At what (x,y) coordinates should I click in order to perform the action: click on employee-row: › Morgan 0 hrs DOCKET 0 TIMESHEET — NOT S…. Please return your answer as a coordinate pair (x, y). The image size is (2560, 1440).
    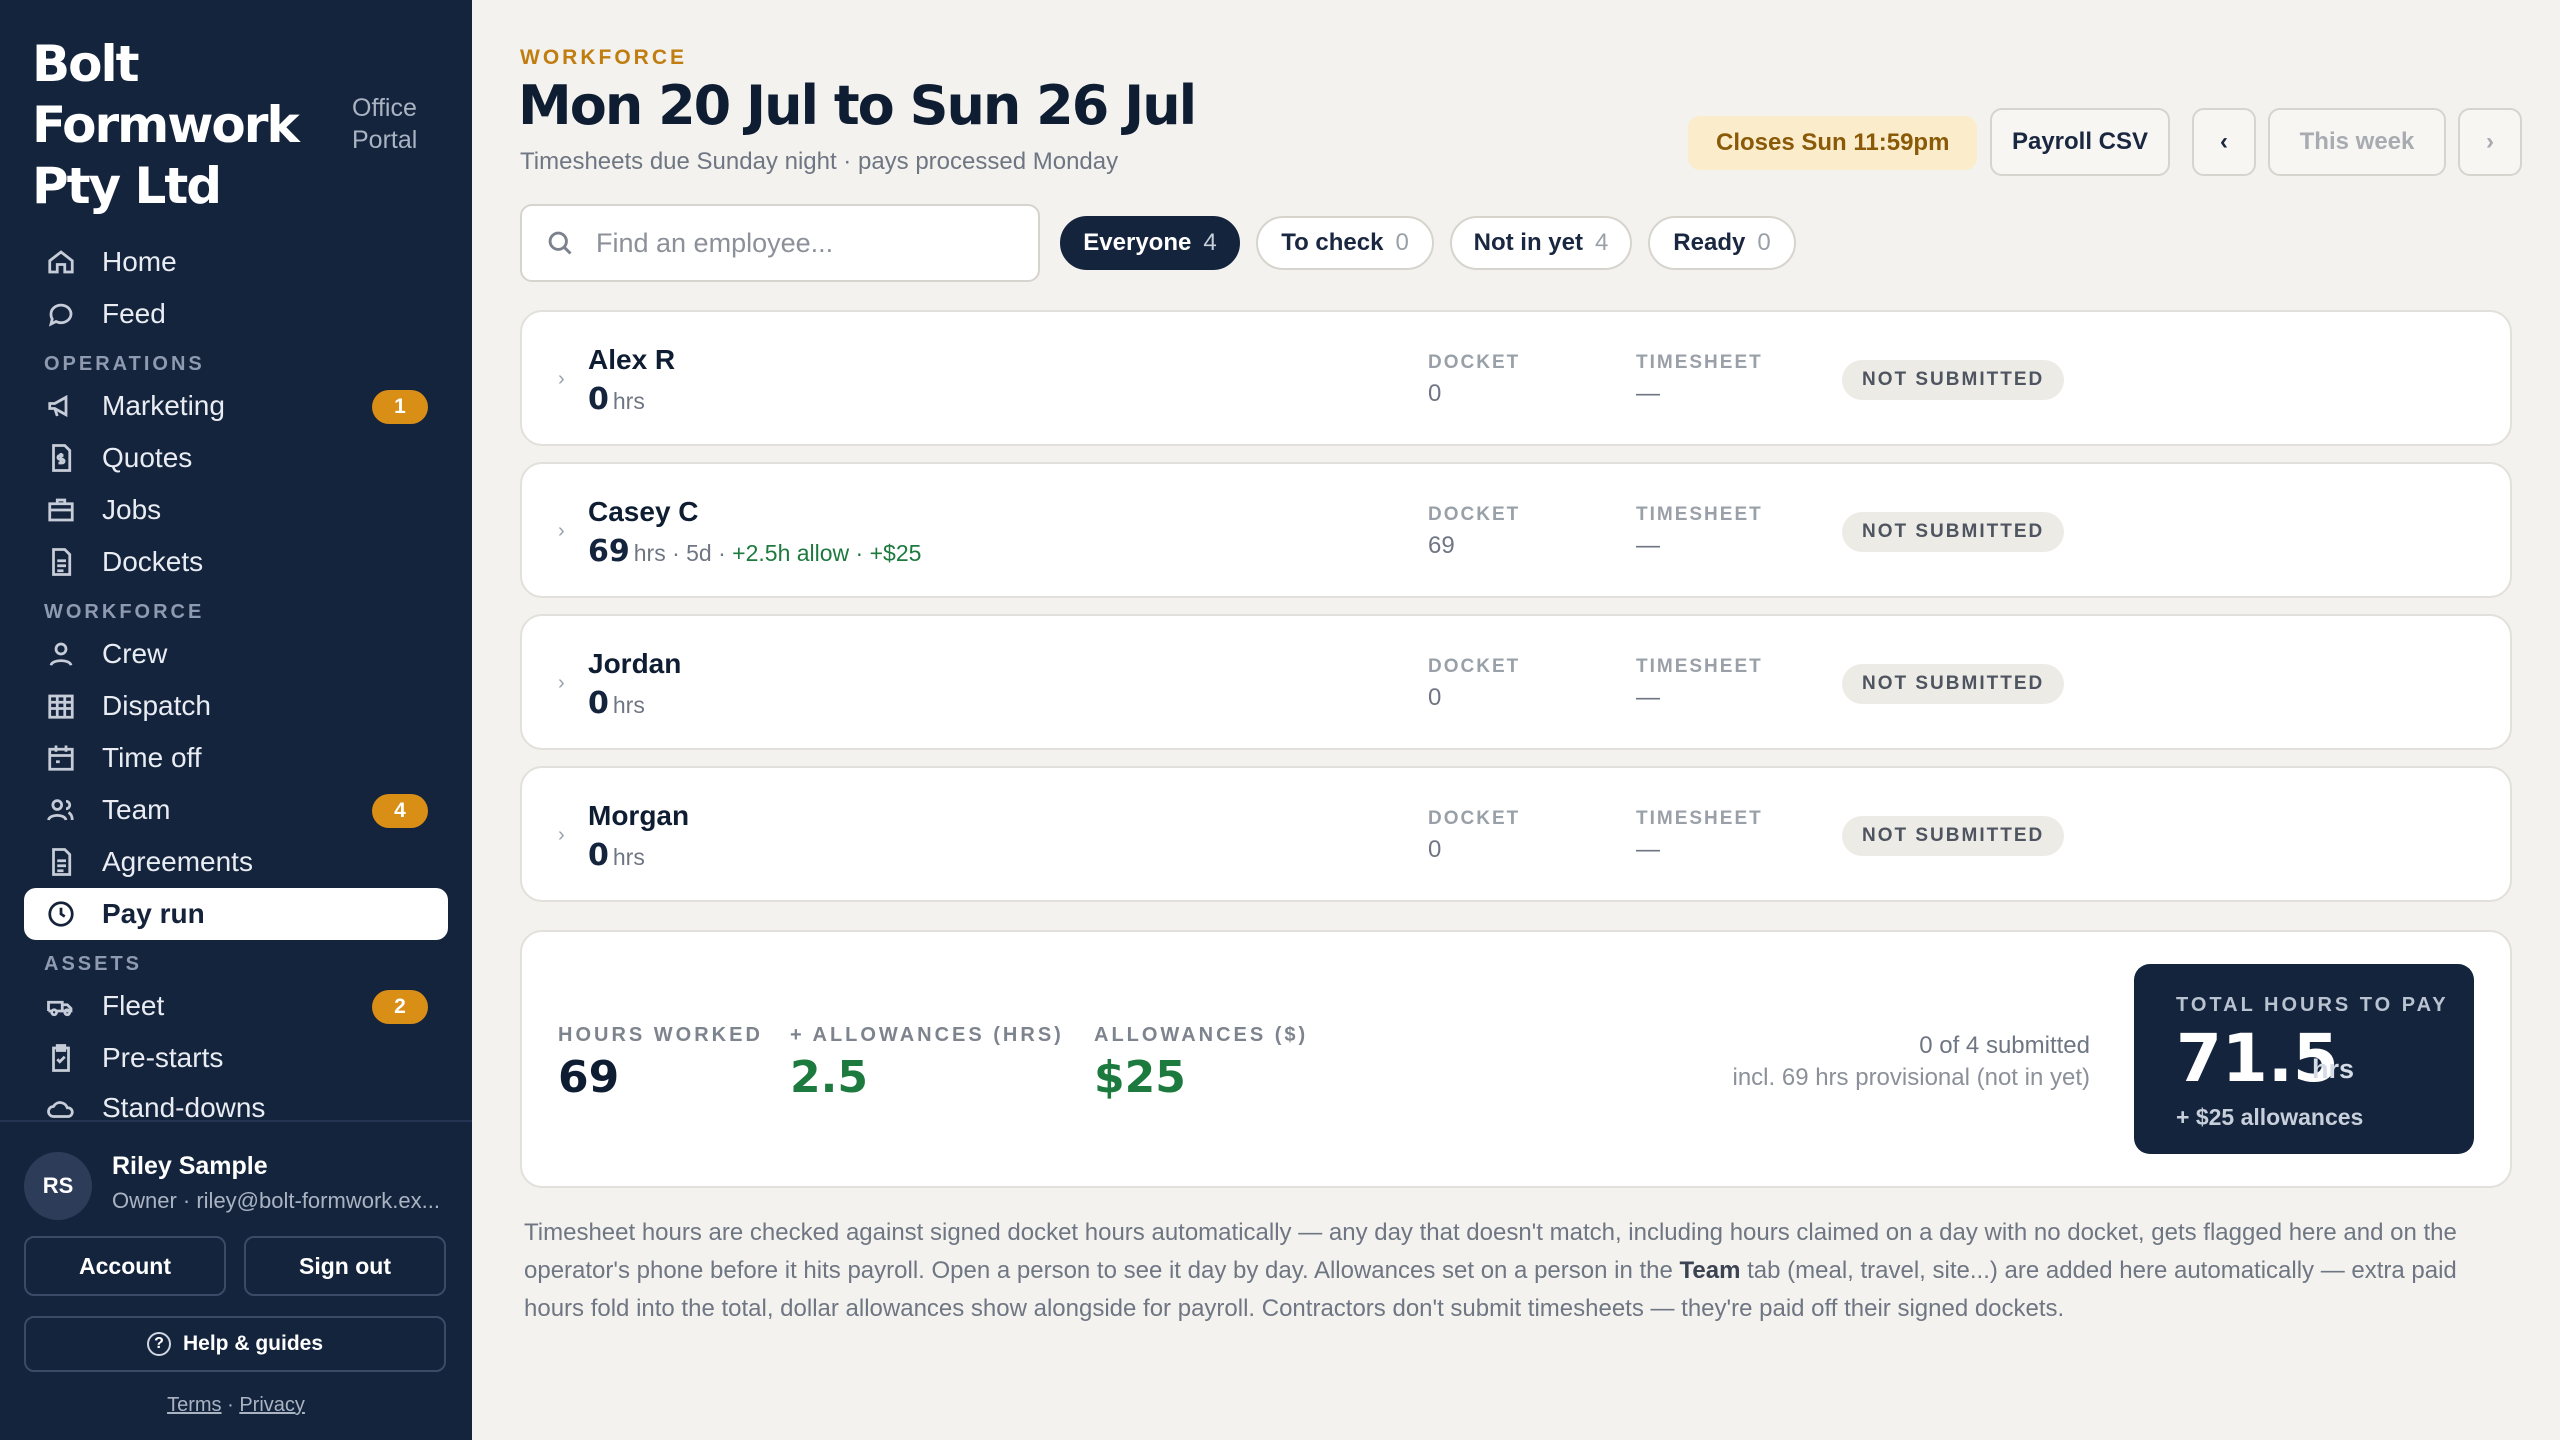
    Looking at the image, I should click on (1516, 834).